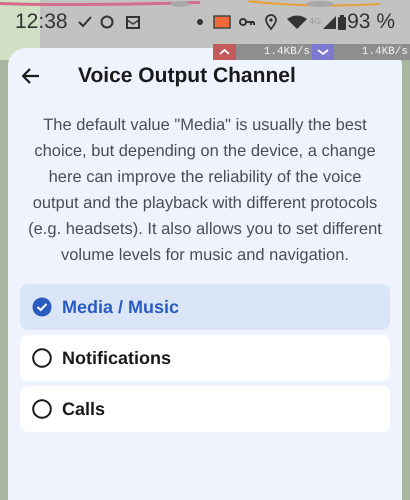  Describe the element at coordinates (205, 307) in the screenshot. I see `channel-option: Media / Music` at that location.